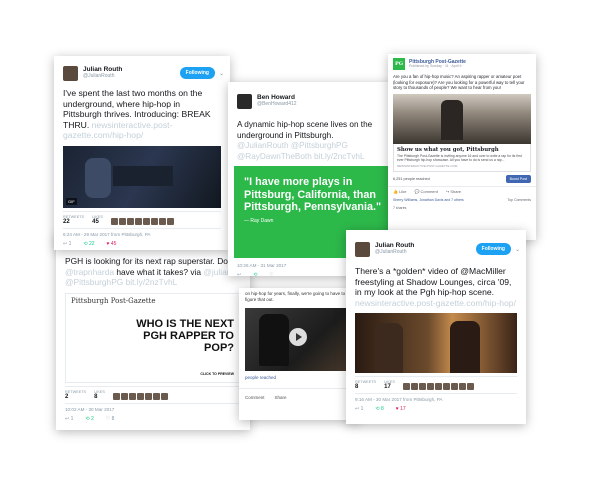  Describe the element at coordinates (411, 179) in the screenshot. I see `people-reached: 6,251 people reached` at that location.